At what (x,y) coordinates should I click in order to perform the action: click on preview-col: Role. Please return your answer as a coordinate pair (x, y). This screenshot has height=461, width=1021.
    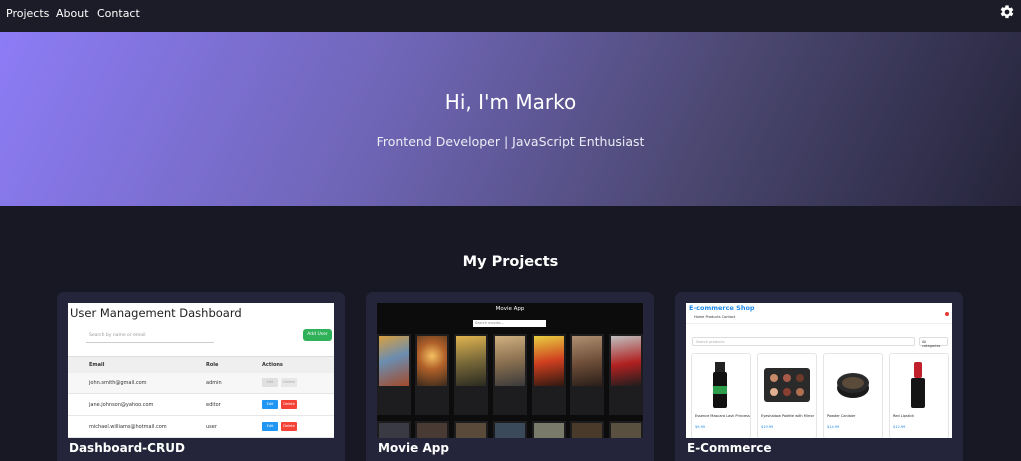
    Looking at the image, I should click on (212, 365).